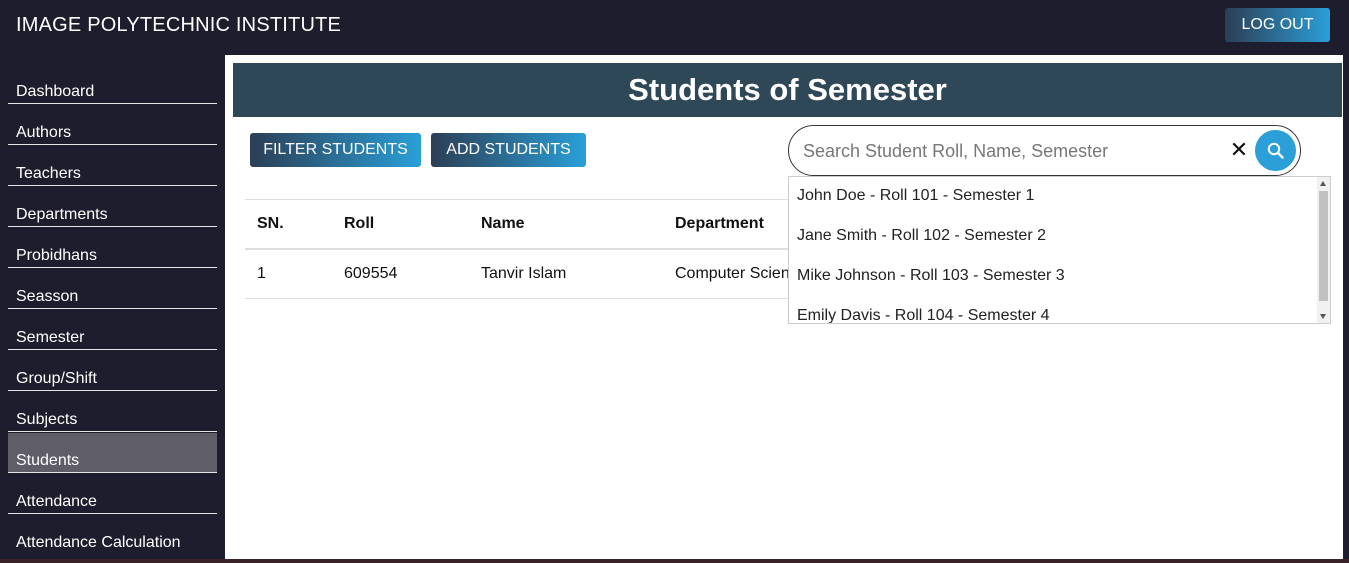 Image resolution: width=1349 pixels, height=563 pixels. What do you see at coordinates (931, 276) in the screenshot?
I see `suggestion-item: Mike Johnson - Roll 103 - Semester 3` at bounding box center [931, 276].